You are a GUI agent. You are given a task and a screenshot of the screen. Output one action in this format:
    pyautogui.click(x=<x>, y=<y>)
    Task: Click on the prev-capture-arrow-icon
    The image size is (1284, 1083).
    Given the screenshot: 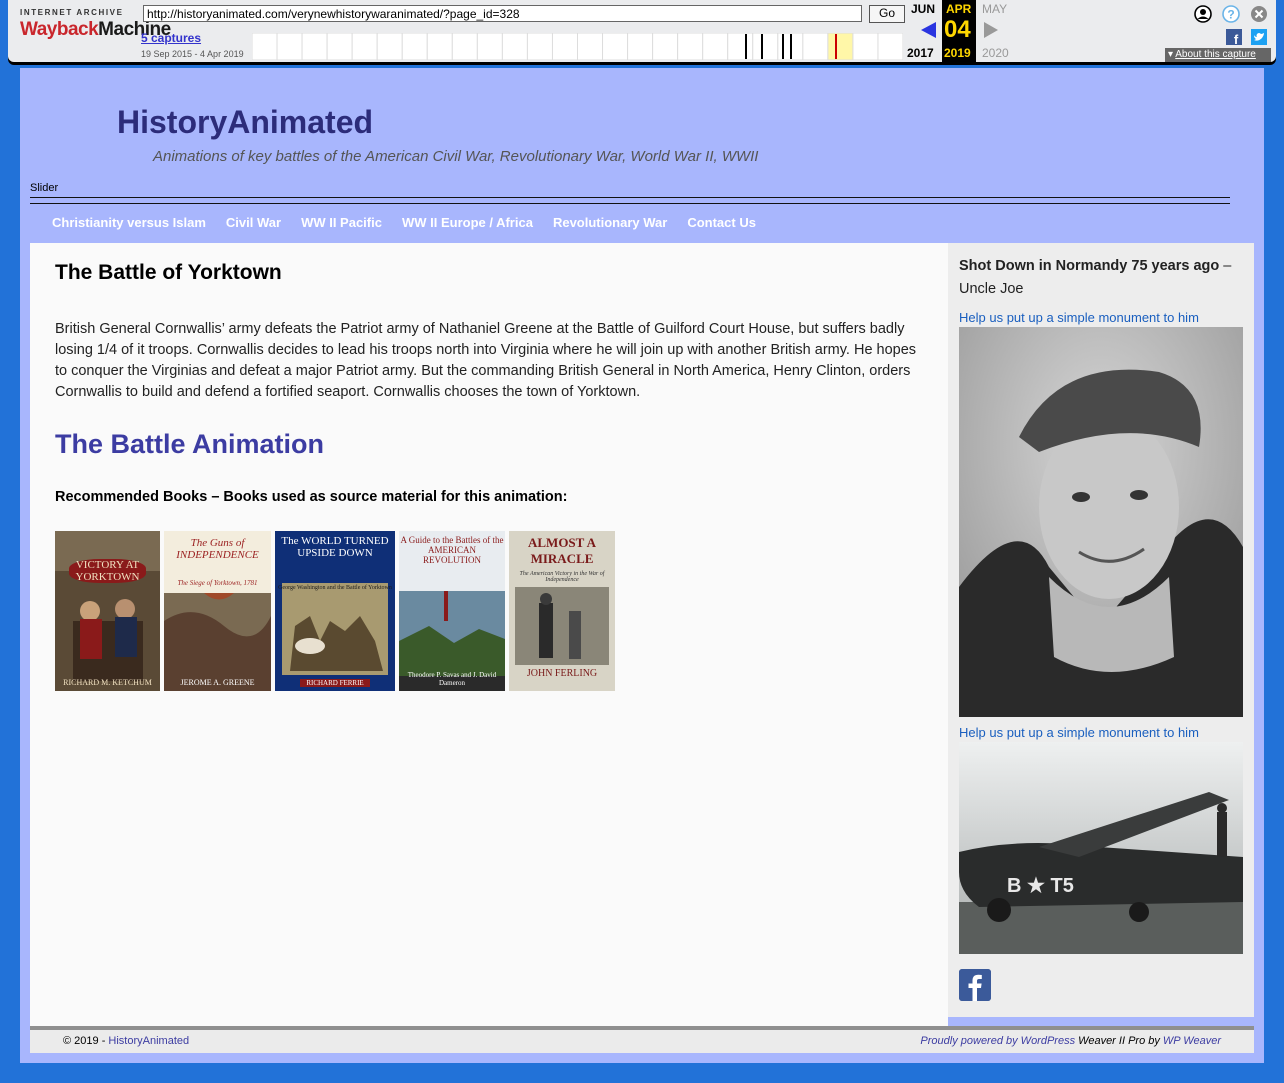 What is the action you would take?
    pyautogui.click(x=929, y=30)
    